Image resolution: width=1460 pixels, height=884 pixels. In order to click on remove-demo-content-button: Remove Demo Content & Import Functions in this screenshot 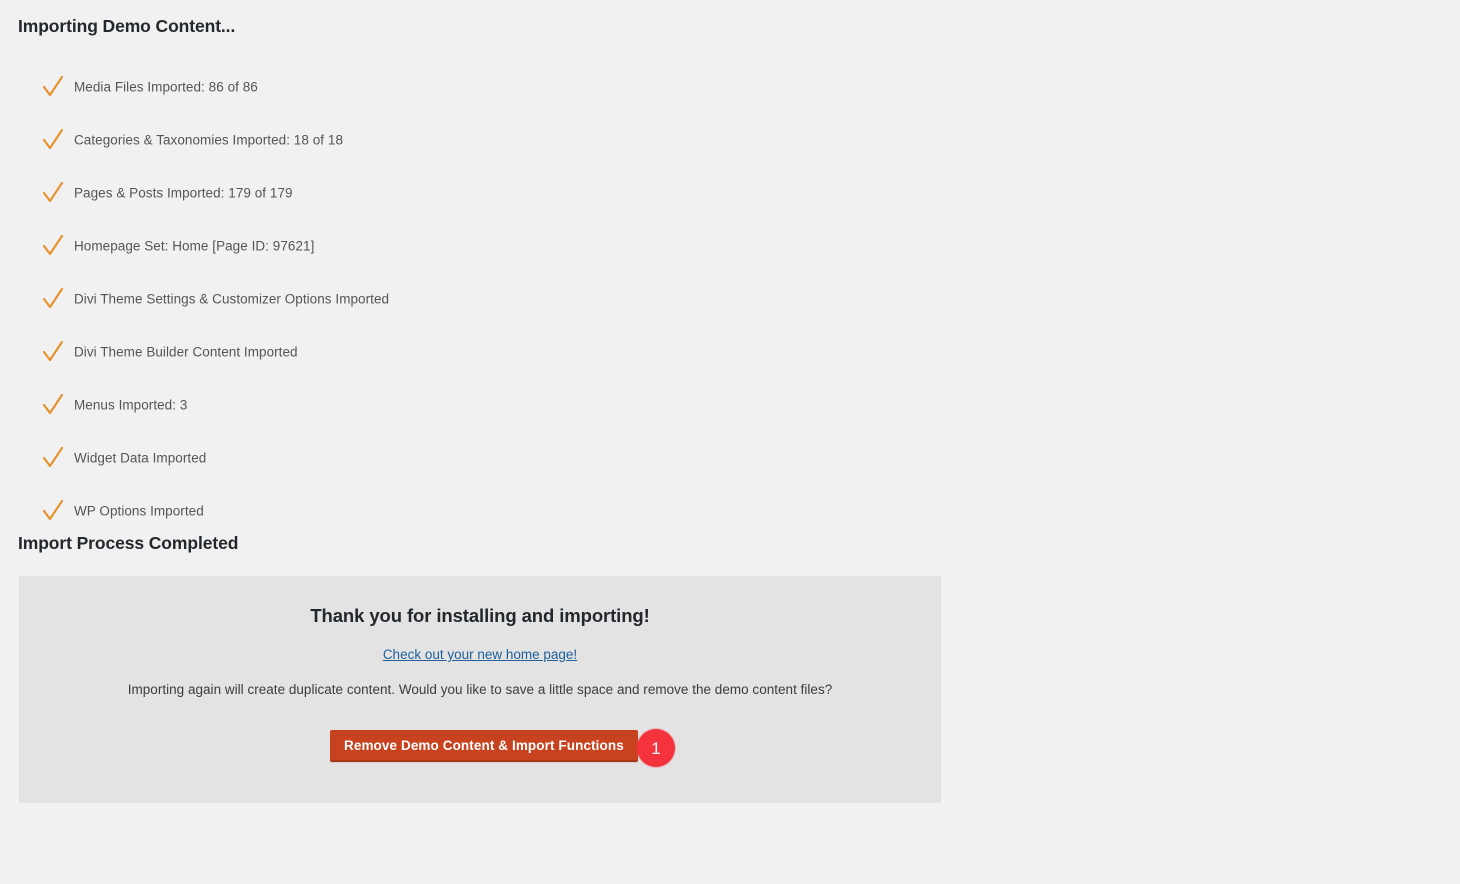, I will do `click(484, 746)`.